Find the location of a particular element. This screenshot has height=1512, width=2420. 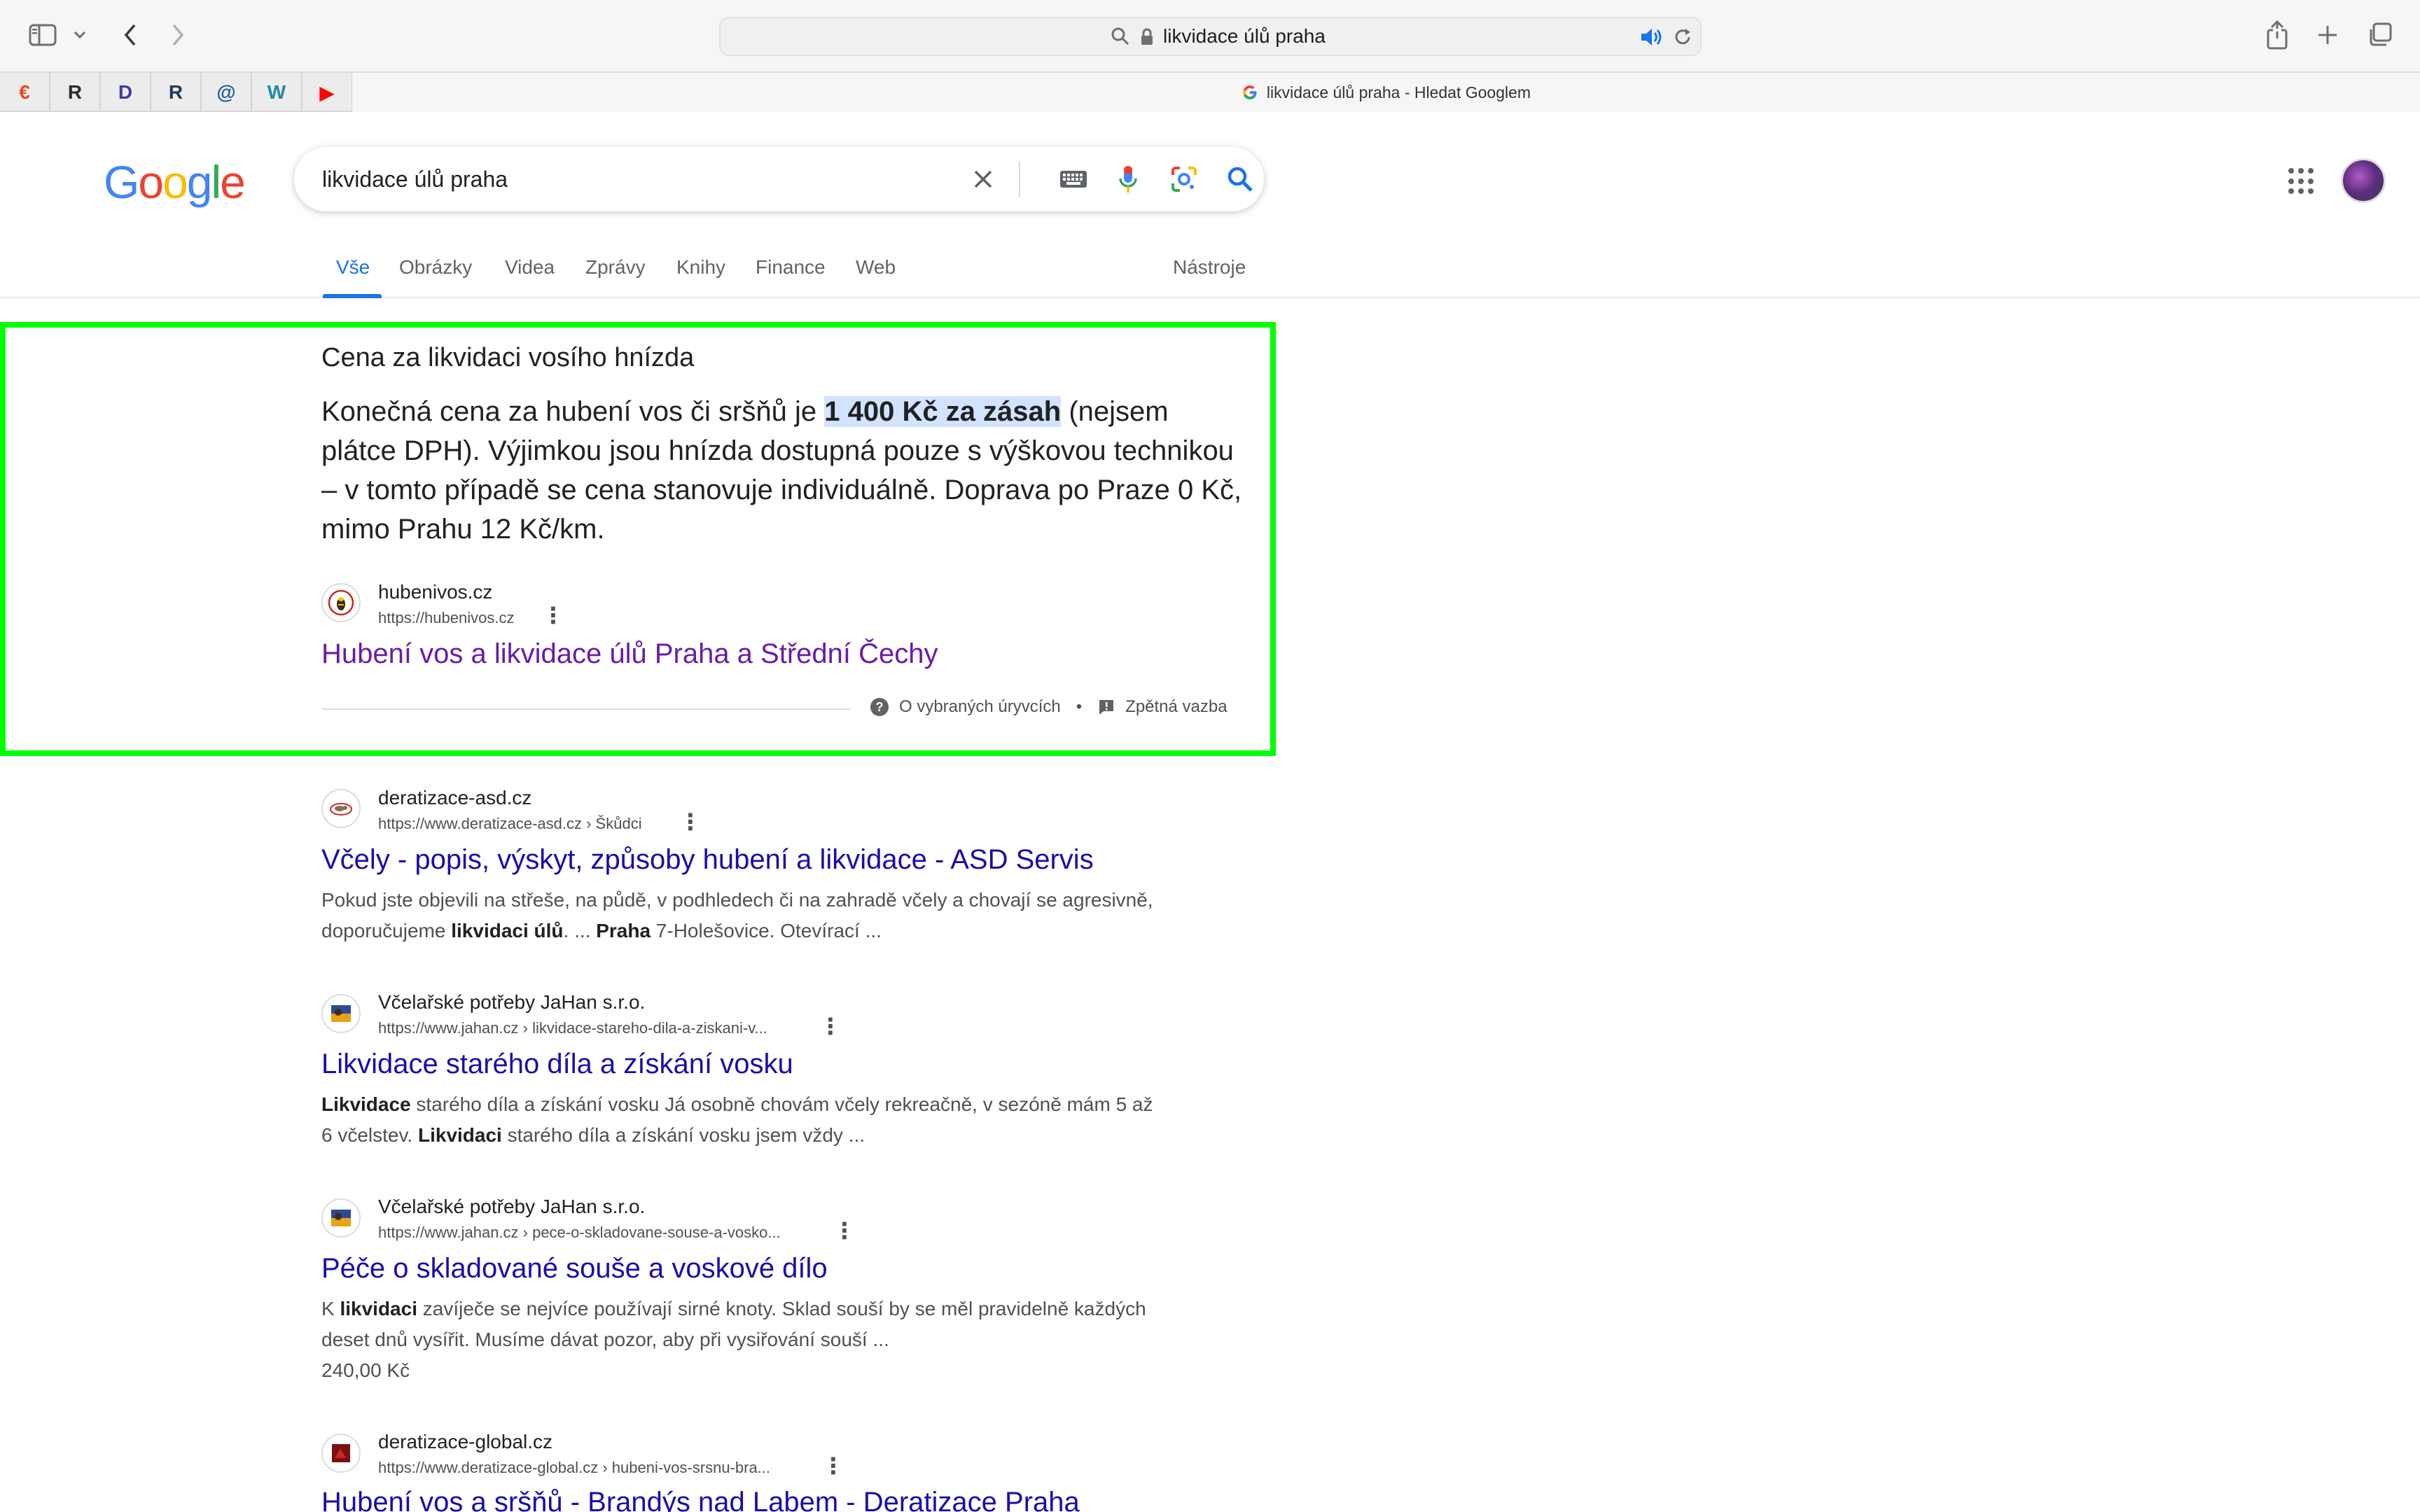

active-tab-title: likvidace úlů praha - Hledat Googlem is located at coordinates (1398, 92).